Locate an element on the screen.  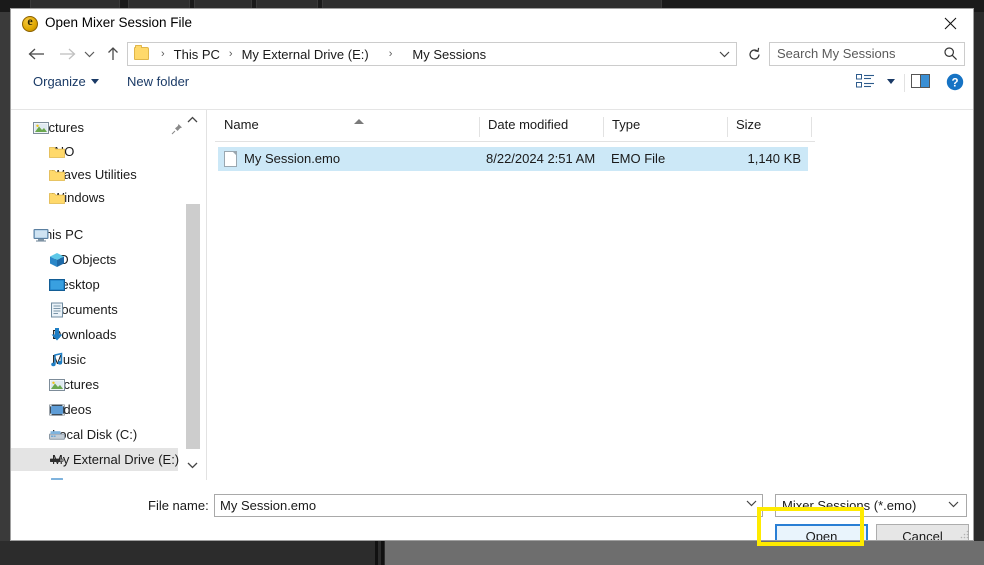
dialog-toolbar: Organize New folder ? is located at coordinates (492, 84).